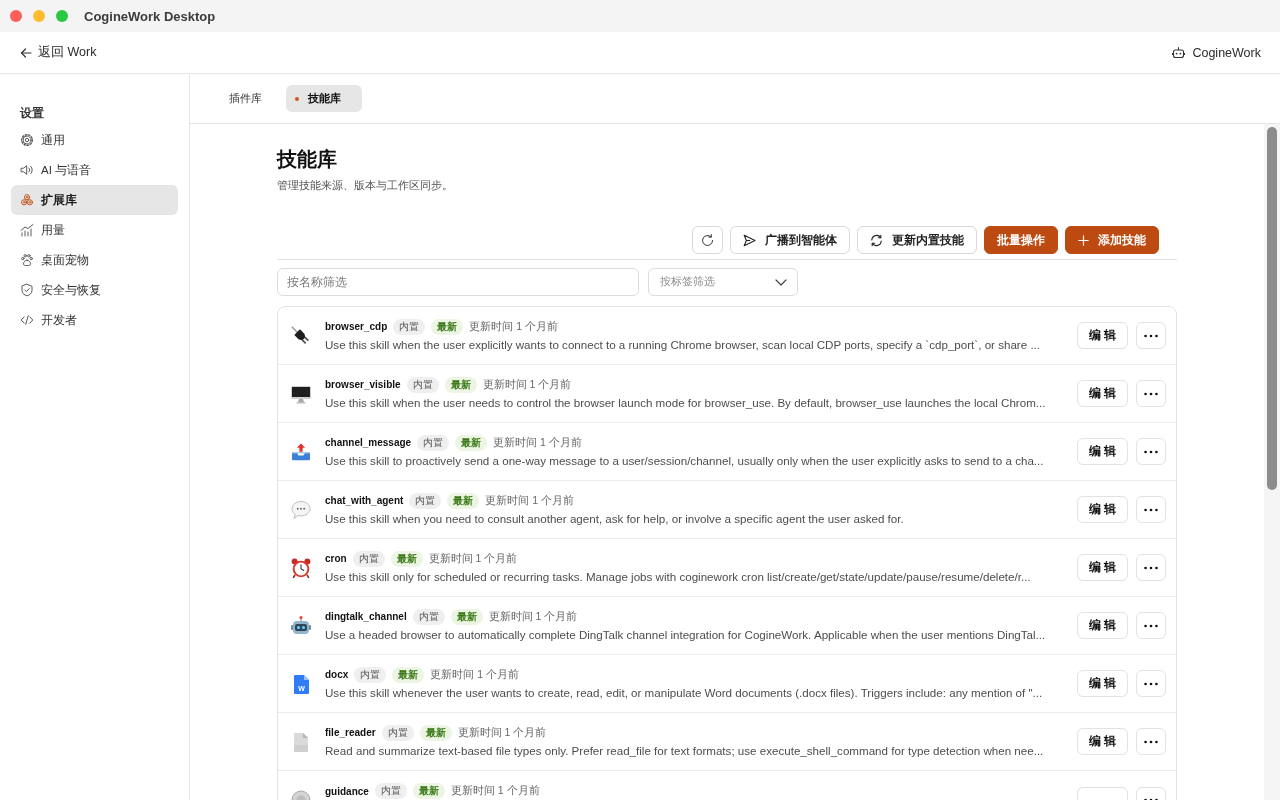  What do you see at coordinates (94, 200) in the screenshot?
I see `sidebar-item: 扩展库` at bounding box center [94, 200].